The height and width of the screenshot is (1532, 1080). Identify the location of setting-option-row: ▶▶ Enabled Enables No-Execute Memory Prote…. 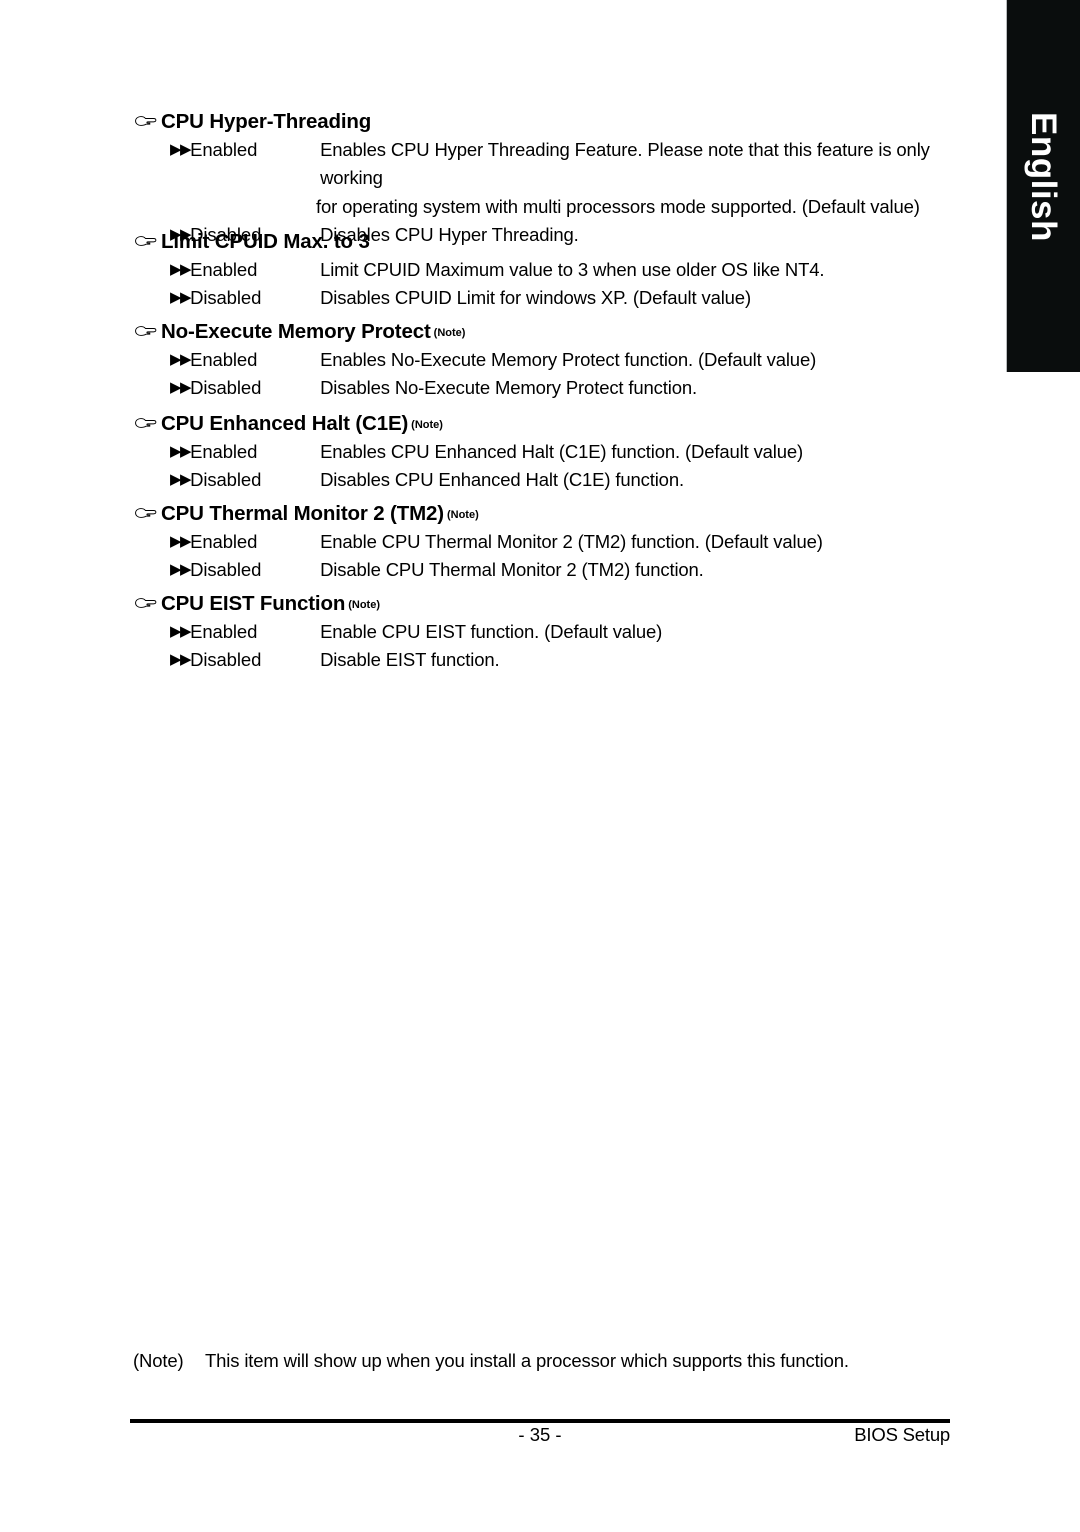
(566, 360).